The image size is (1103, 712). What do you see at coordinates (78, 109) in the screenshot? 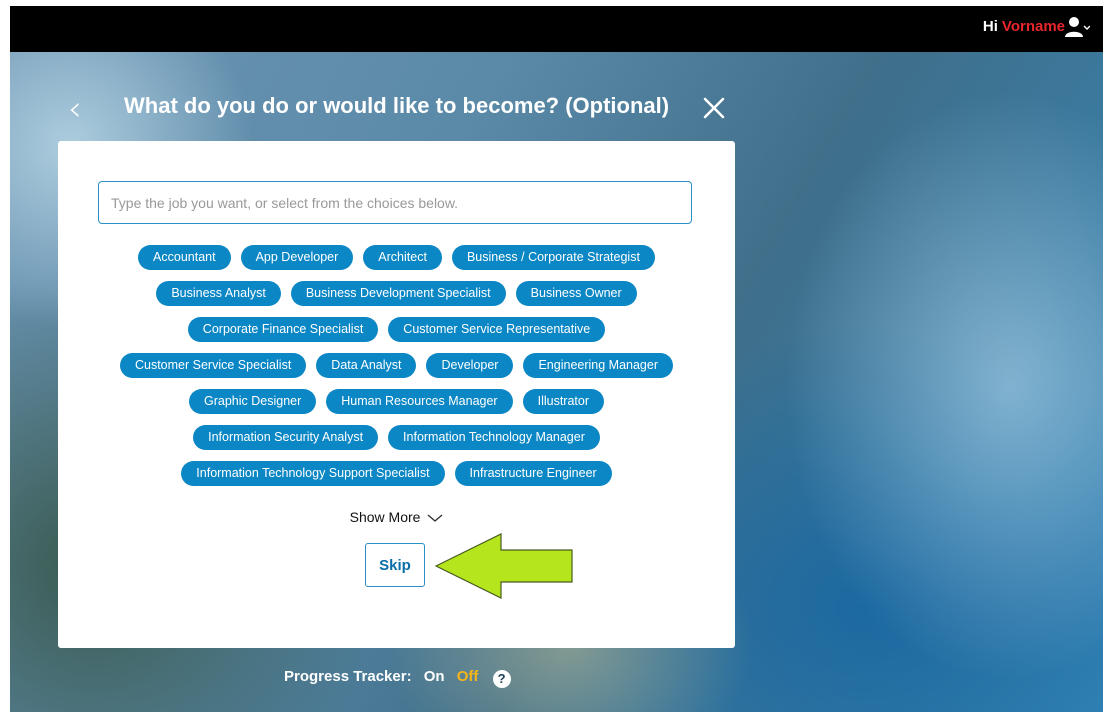
I see `chevron-left-icon: ‹` at bounding box center [78, 109].